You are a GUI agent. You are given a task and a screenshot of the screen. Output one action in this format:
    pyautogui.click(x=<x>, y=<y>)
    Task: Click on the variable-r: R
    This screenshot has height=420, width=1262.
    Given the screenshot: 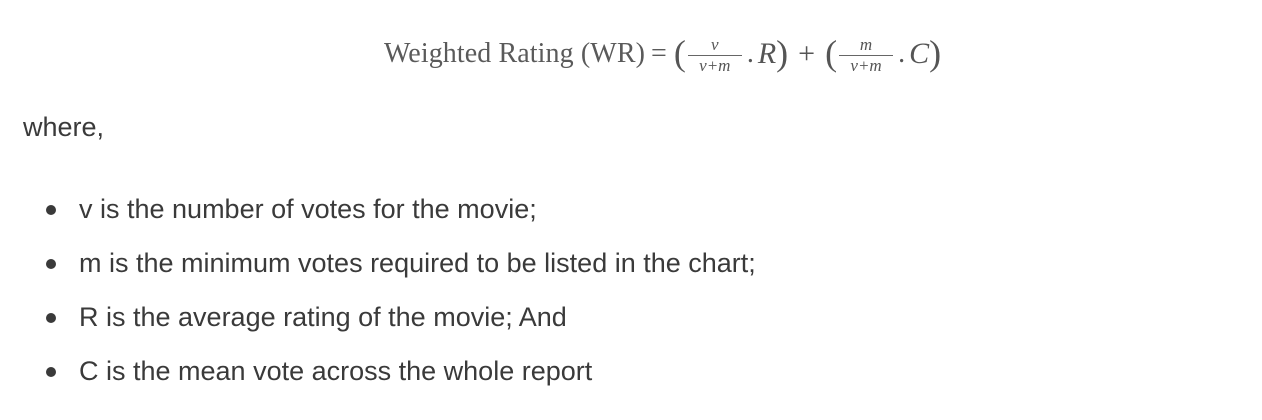 What is the action you would take?
    pyautogui.click(x=767, y=53)
    